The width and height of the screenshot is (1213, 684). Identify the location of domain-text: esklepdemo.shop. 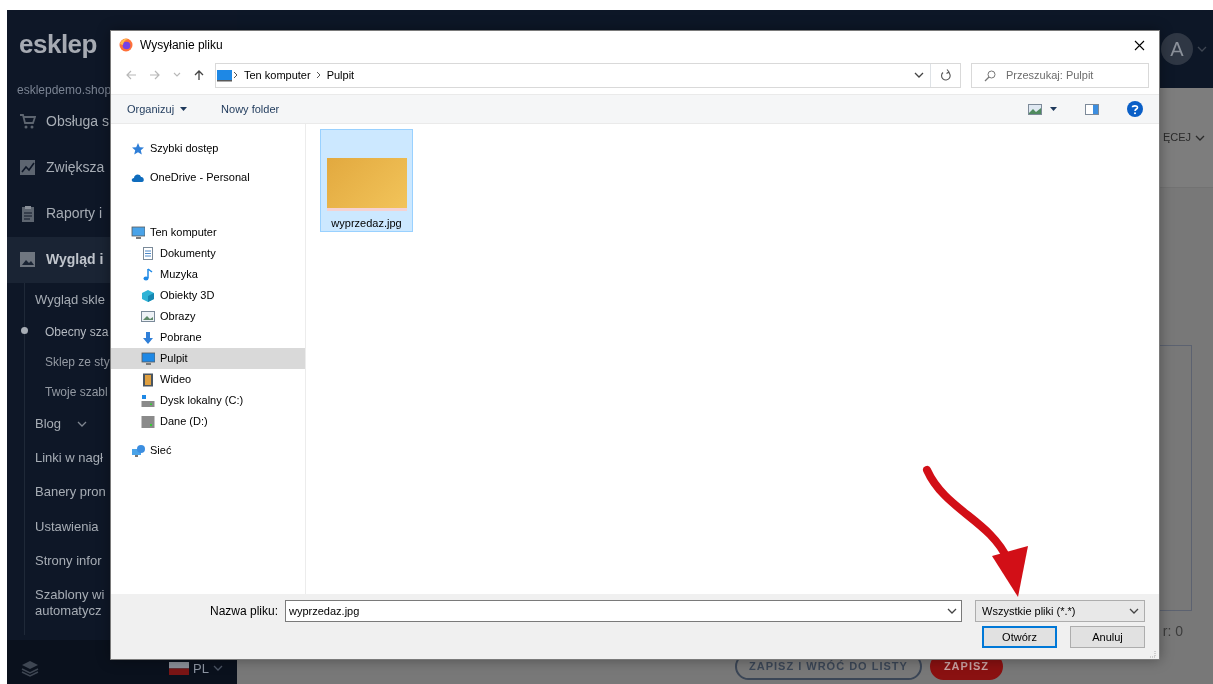
(64, 90).